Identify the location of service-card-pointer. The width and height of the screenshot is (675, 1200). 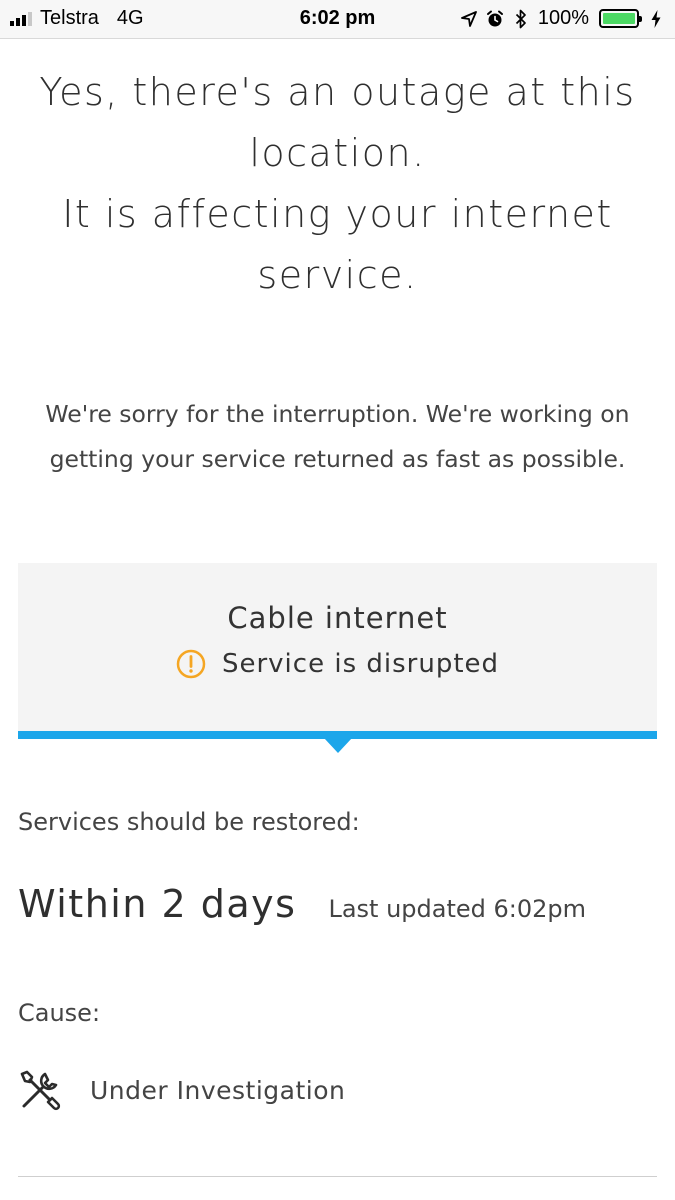
(338, 745).